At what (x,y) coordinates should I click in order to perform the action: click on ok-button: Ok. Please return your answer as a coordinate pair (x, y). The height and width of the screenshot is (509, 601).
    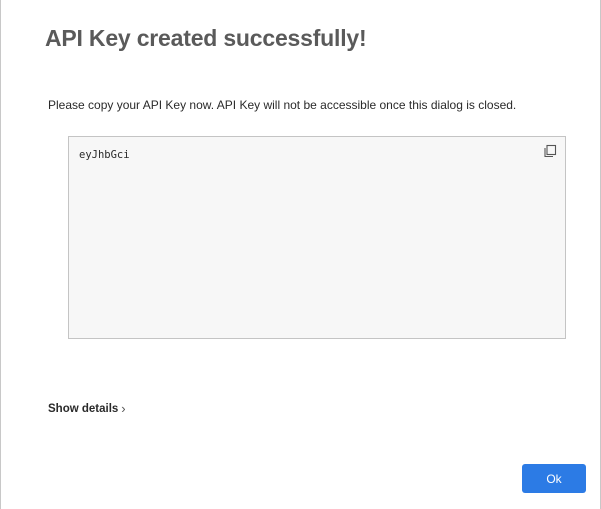
    Looking at the image, I should click on (554, 478).